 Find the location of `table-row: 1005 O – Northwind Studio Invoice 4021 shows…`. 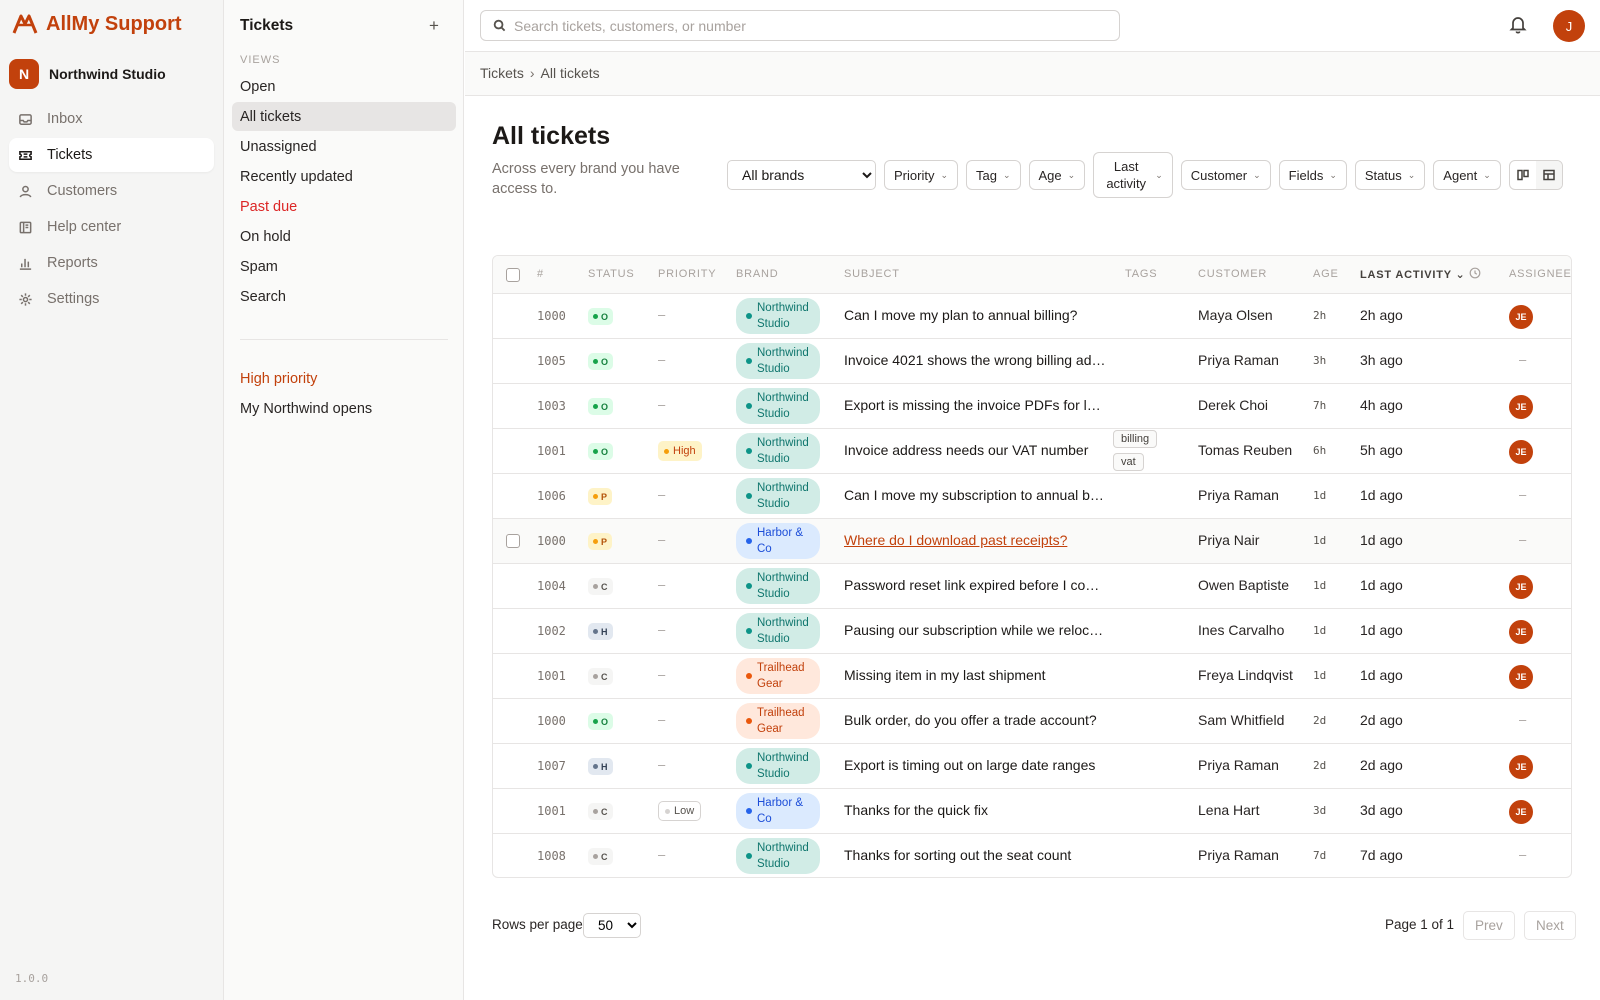

table-row: 1005 O – Northwind Studio Invoice 4021 shows… is located at coordinates (1032, 361).